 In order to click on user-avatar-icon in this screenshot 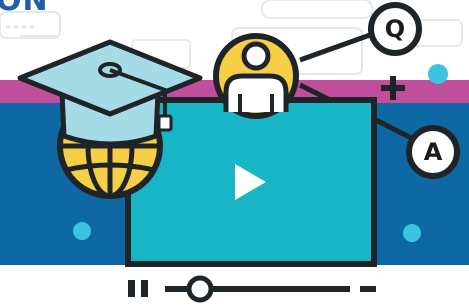, I will do `click(256, 76)`.